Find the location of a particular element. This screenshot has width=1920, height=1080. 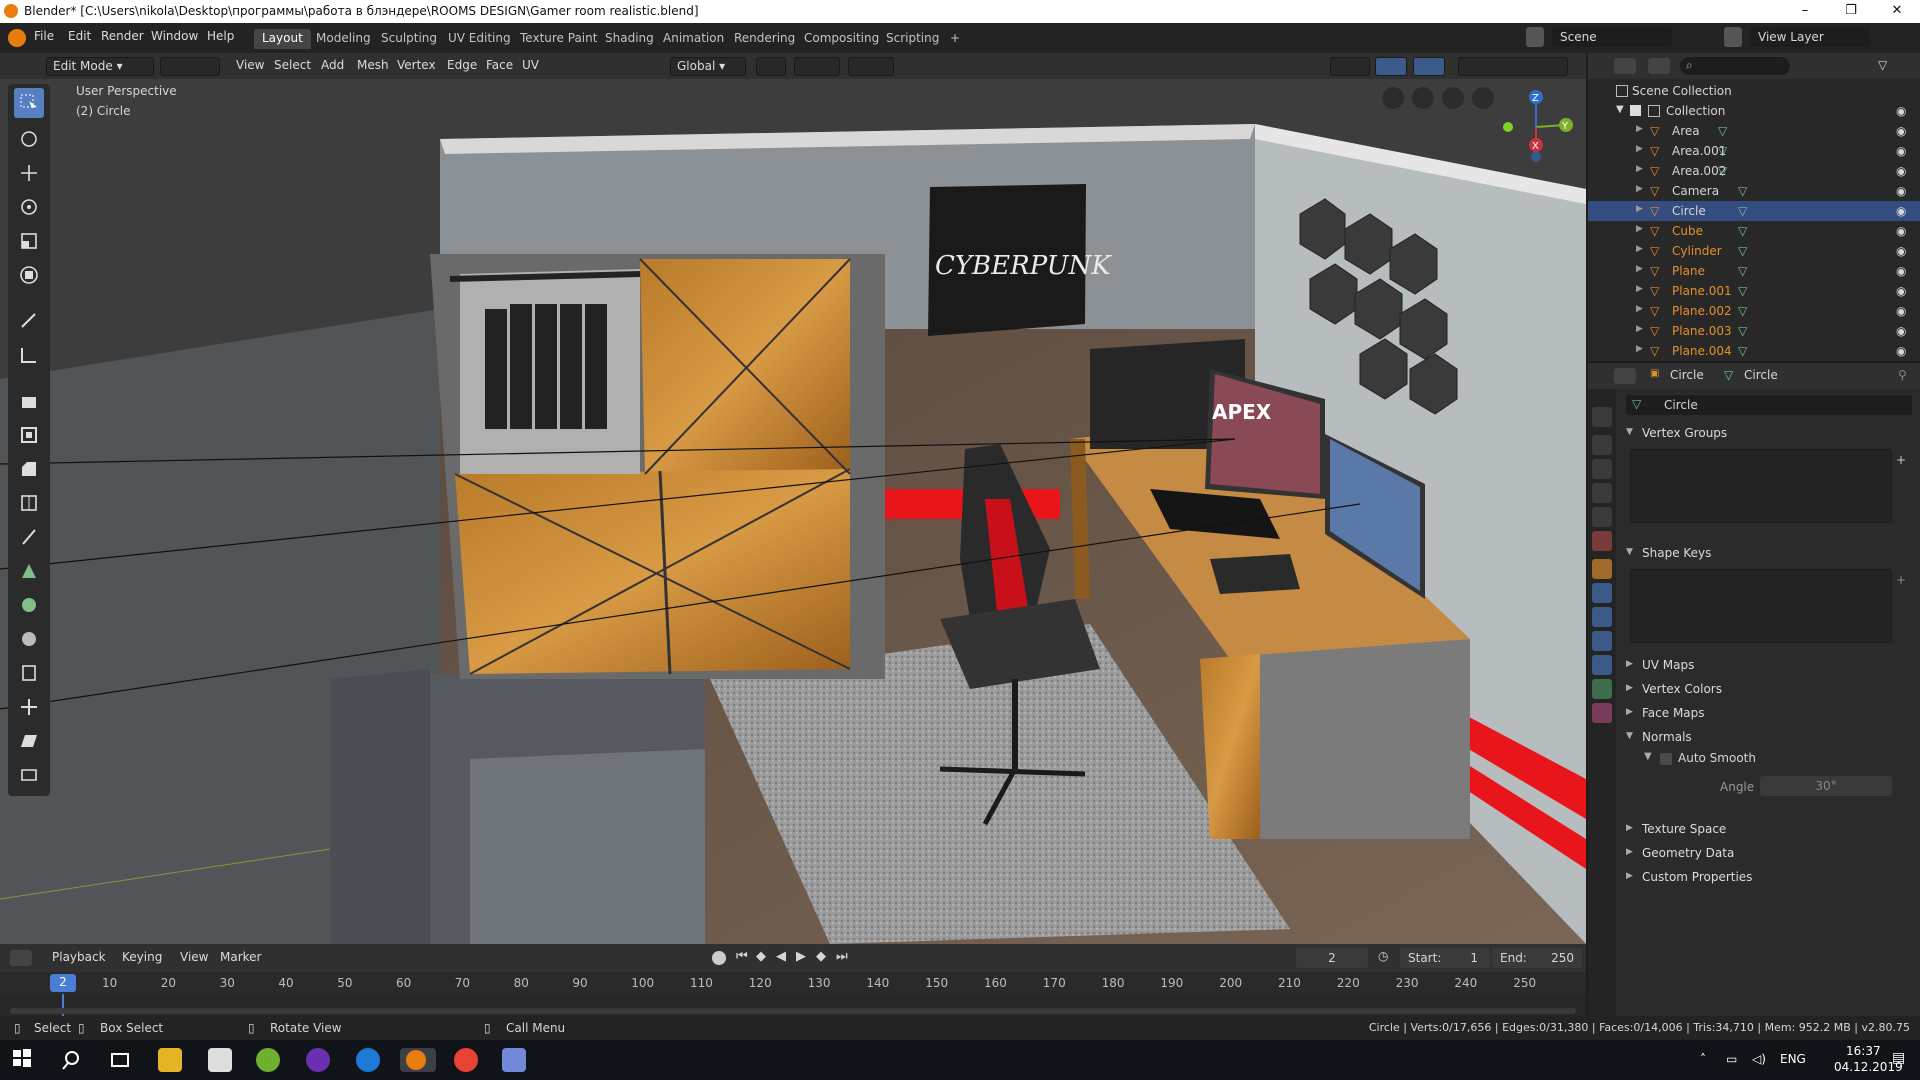

pin-icon: ⚲ is located at coordinates (1902, 375).